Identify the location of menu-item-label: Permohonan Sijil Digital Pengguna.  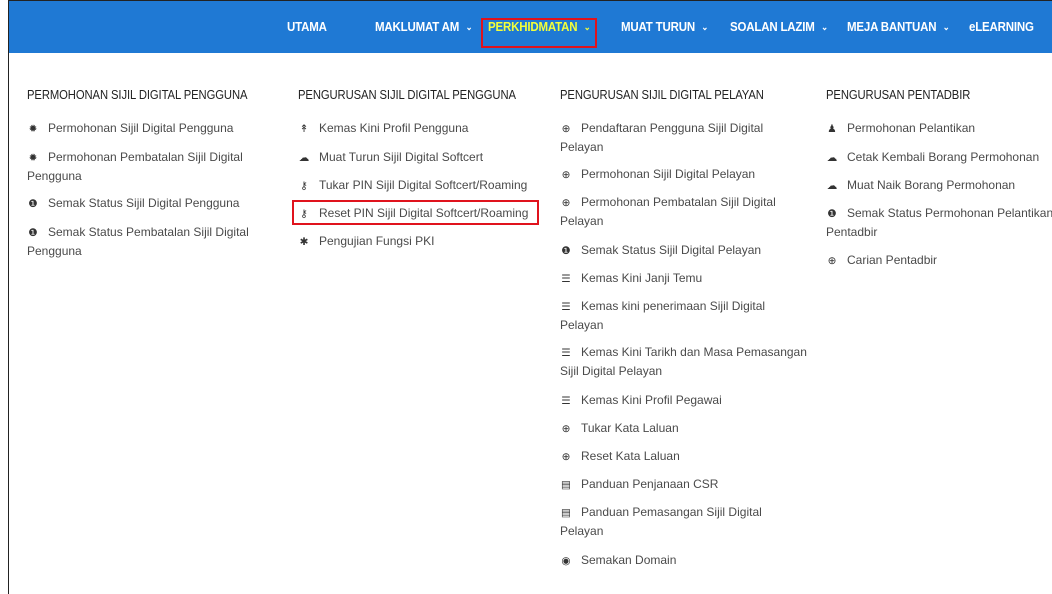
(141, 128).